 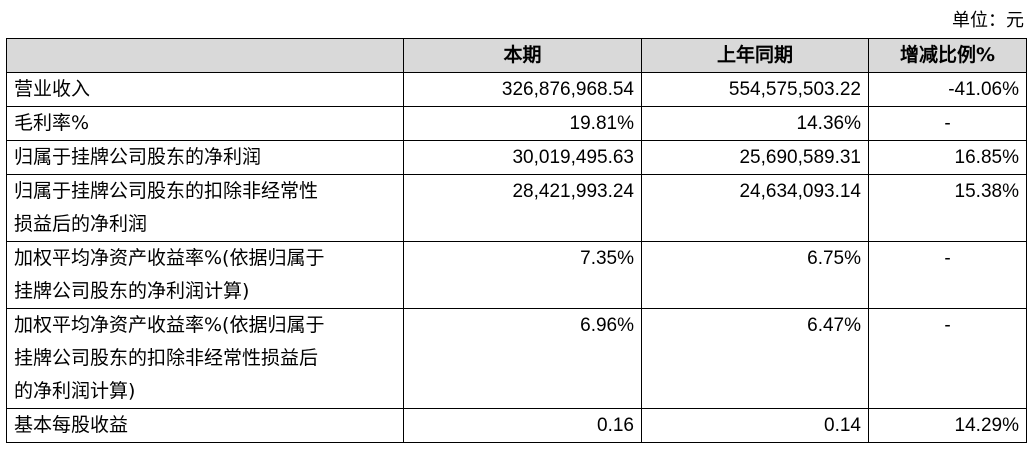 What do you see at coordinates (755, 275) in the screenshot?
I see `prior-value: 6.75%` at bounding box center [755, 275].